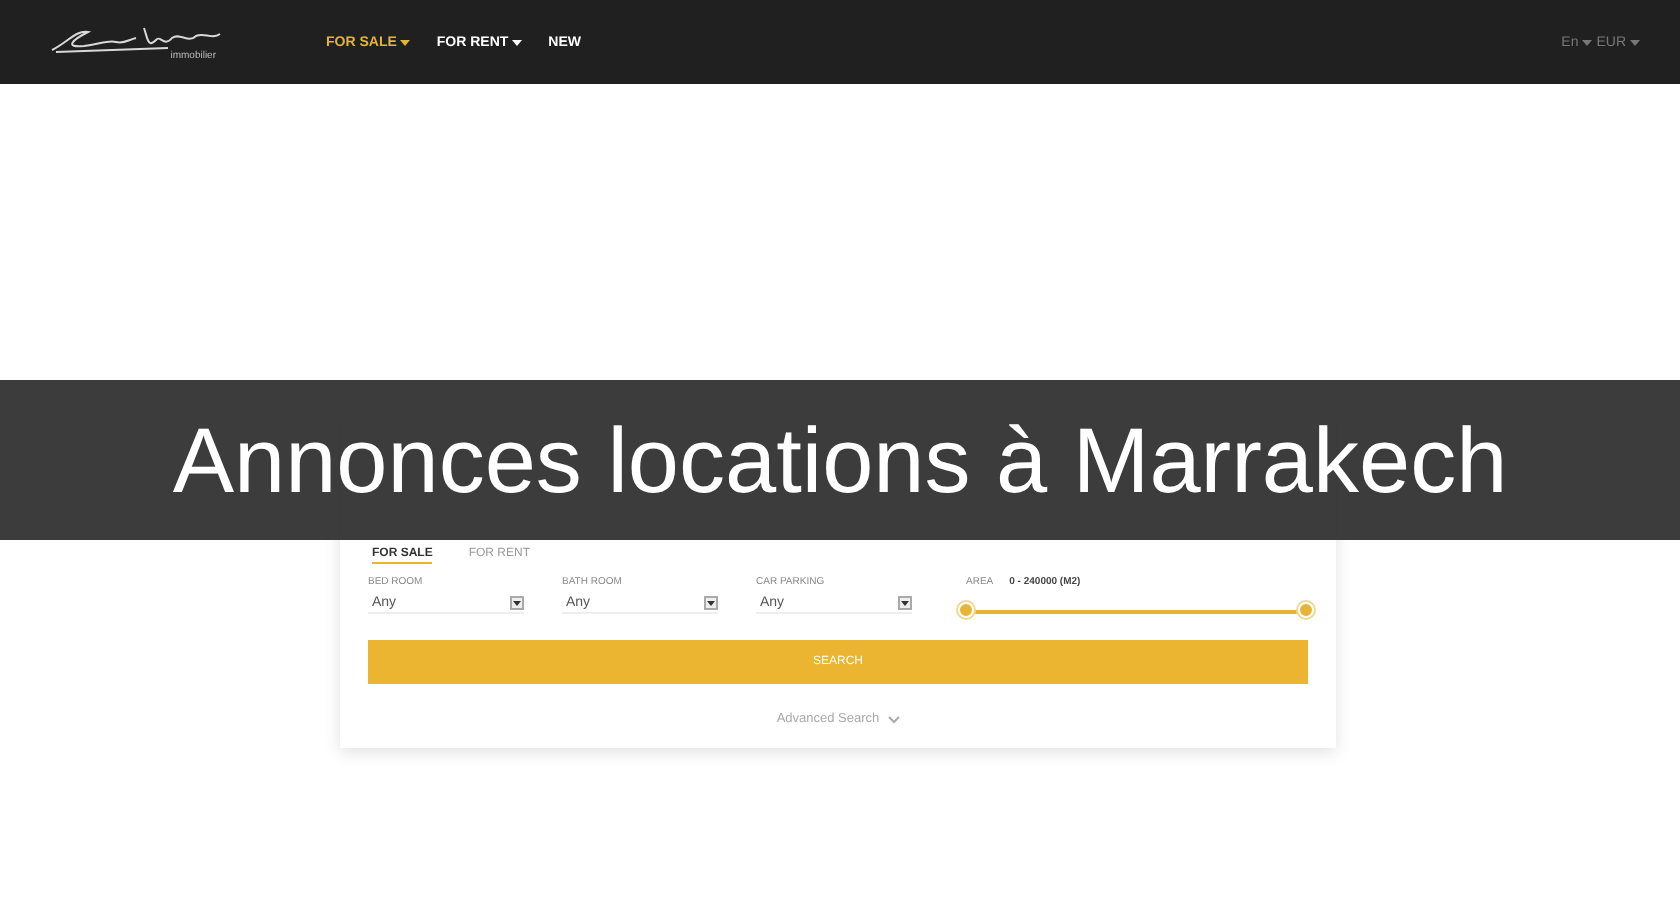  What do you see at coordinates (893, 719) in the screenshot?
I see `chevron-icon` at bounding box center [893, 719].